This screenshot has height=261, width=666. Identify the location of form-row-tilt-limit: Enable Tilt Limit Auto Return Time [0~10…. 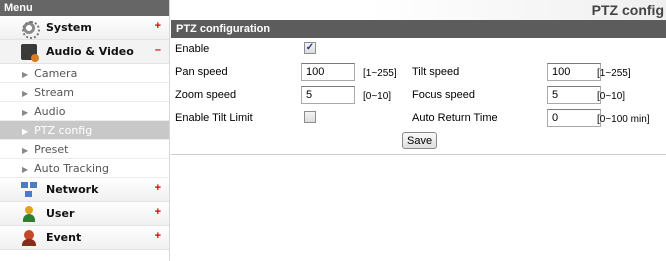
(418, 118).